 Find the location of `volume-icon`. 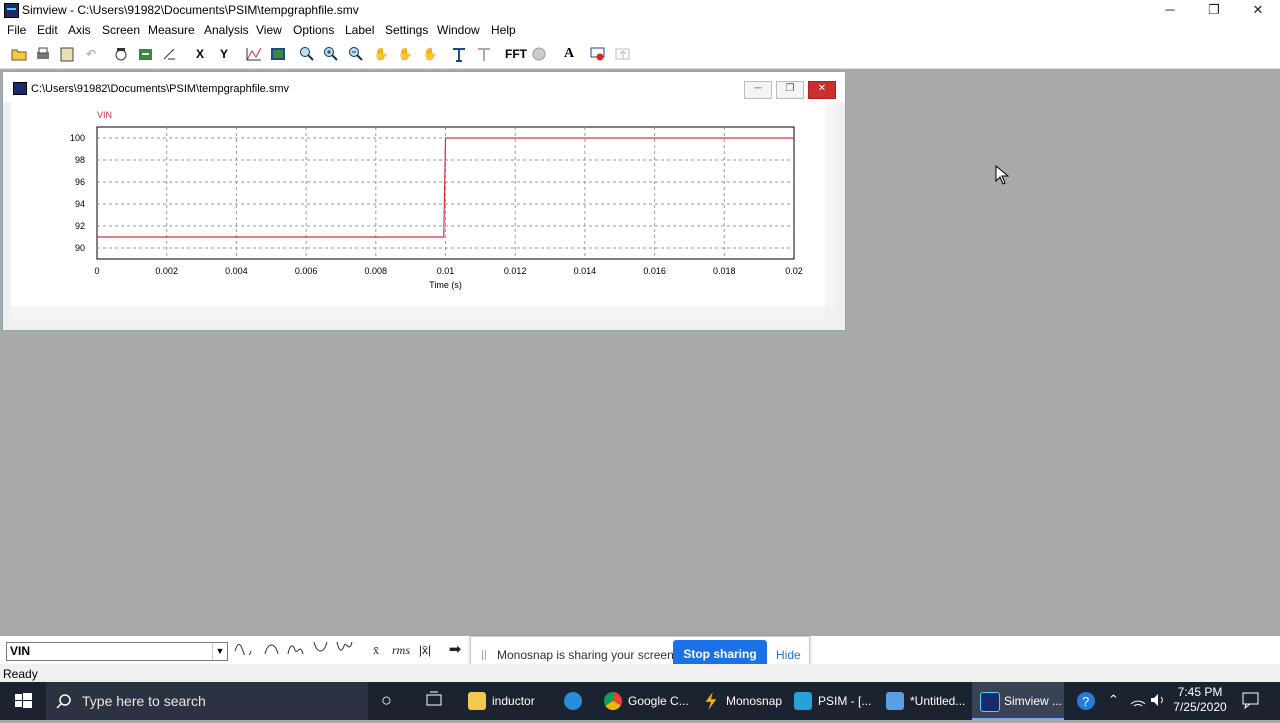

volume-icon is located at coordinates (1158, 701).